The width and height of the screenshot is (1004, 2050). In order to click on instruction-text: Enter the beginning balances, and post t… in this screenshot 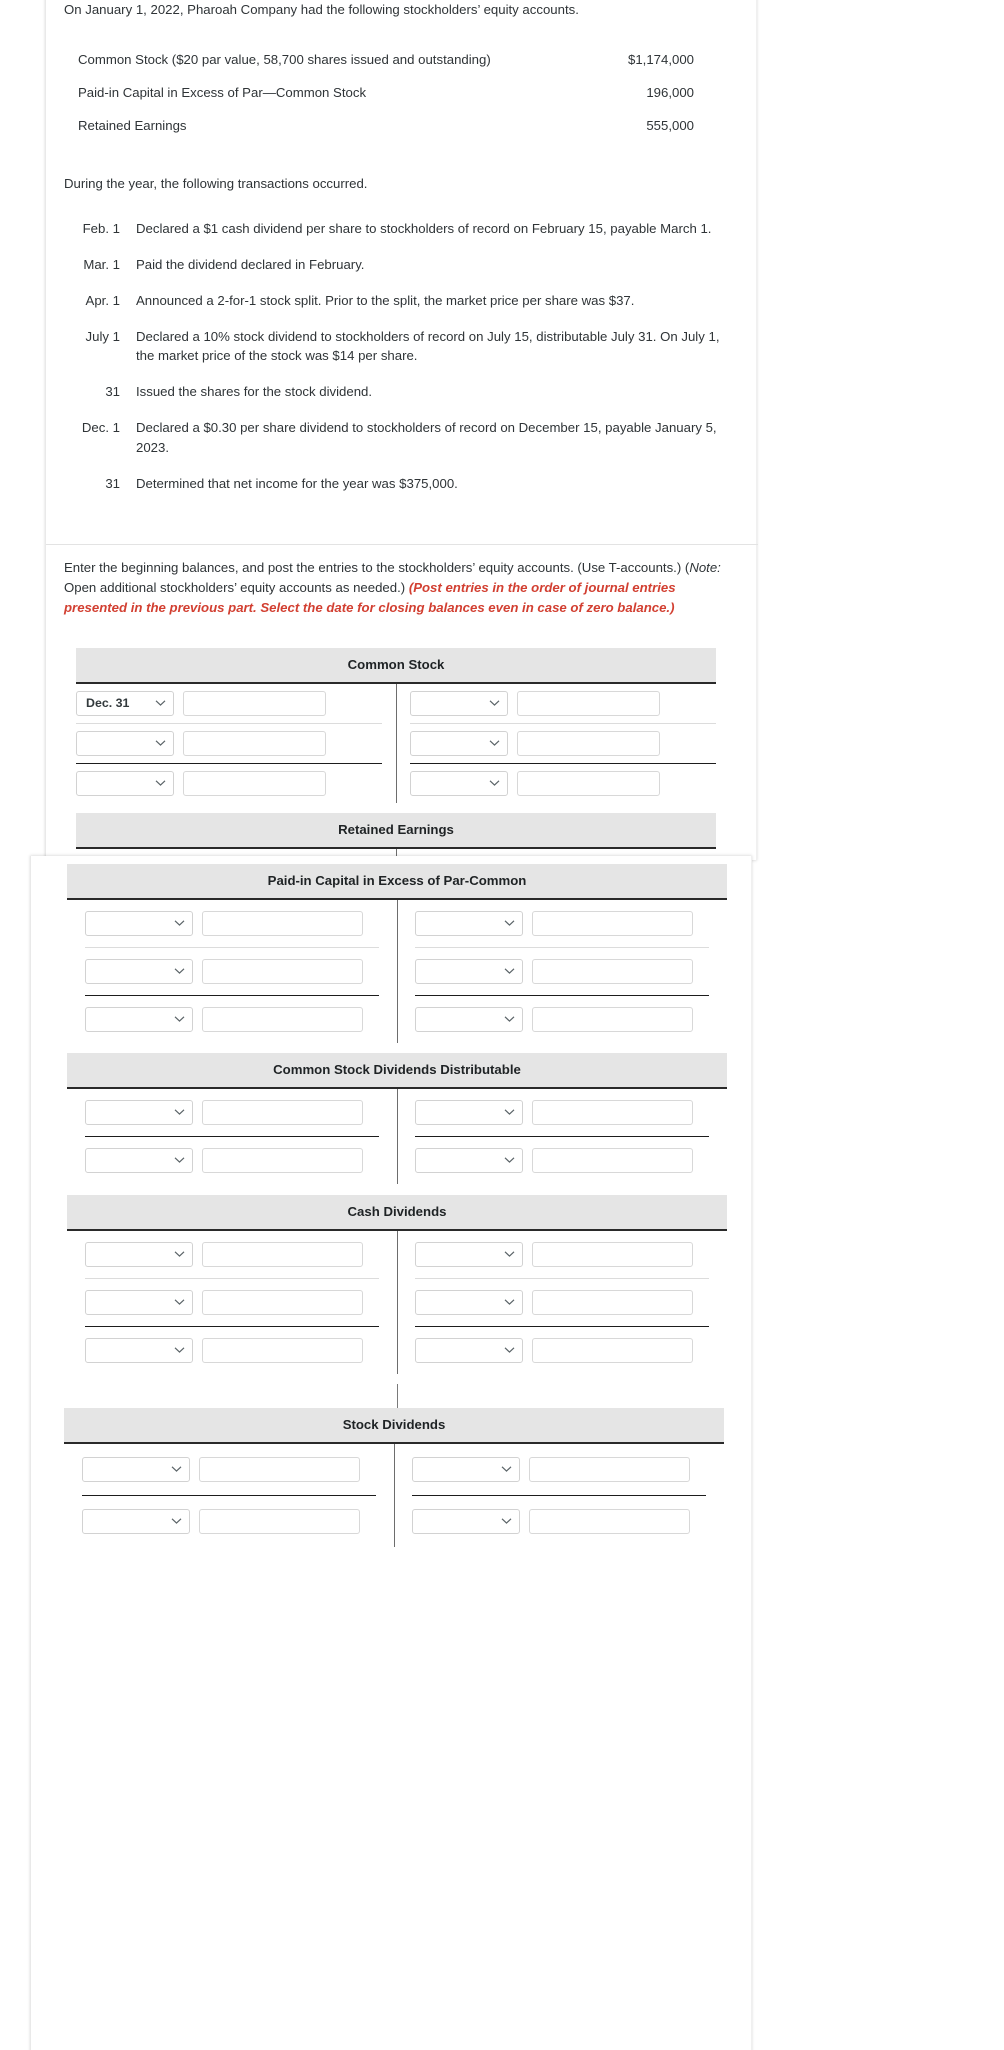, I will do `click(402, 588)`.